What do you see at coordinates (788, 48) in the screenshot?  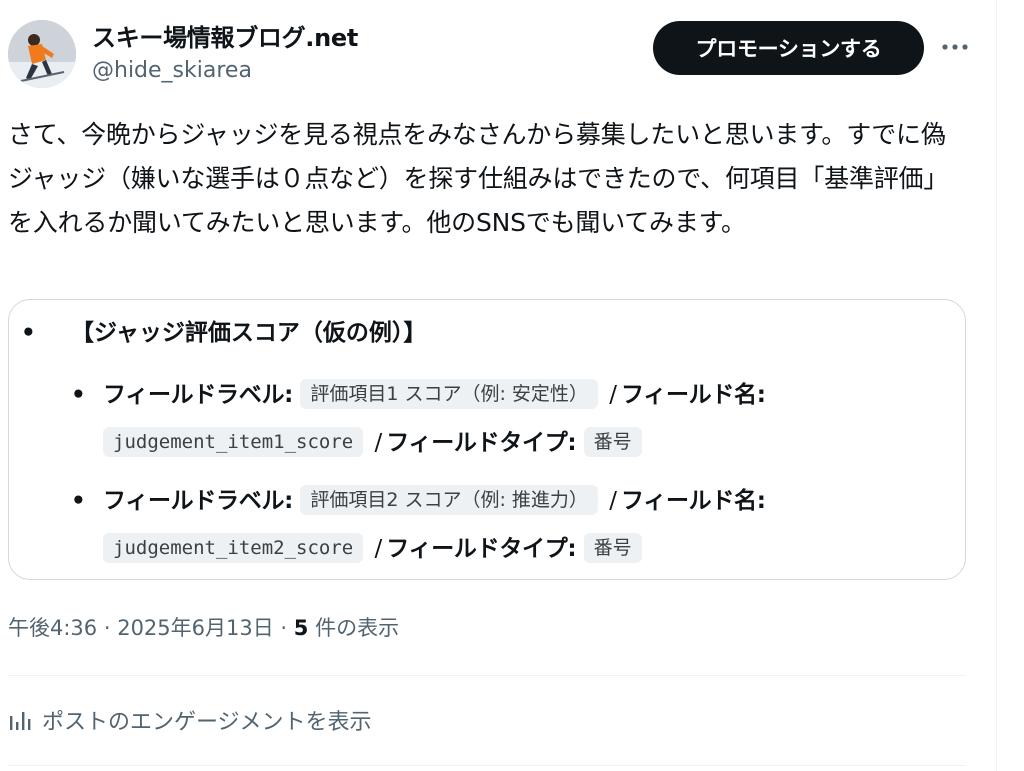 I see `promote-button: プロモーションする` at bounding box center [788, 48].